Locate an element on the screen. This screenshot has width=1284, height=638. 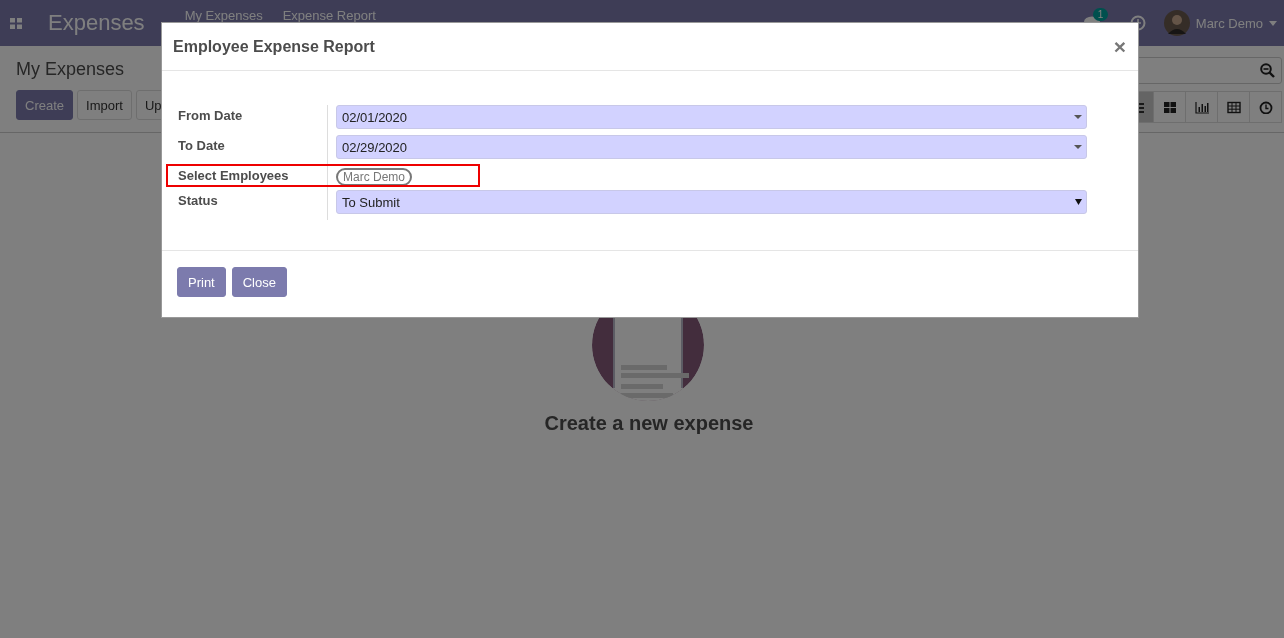
nav-menu-item: Expense Report is located at coordinates (329, 15).